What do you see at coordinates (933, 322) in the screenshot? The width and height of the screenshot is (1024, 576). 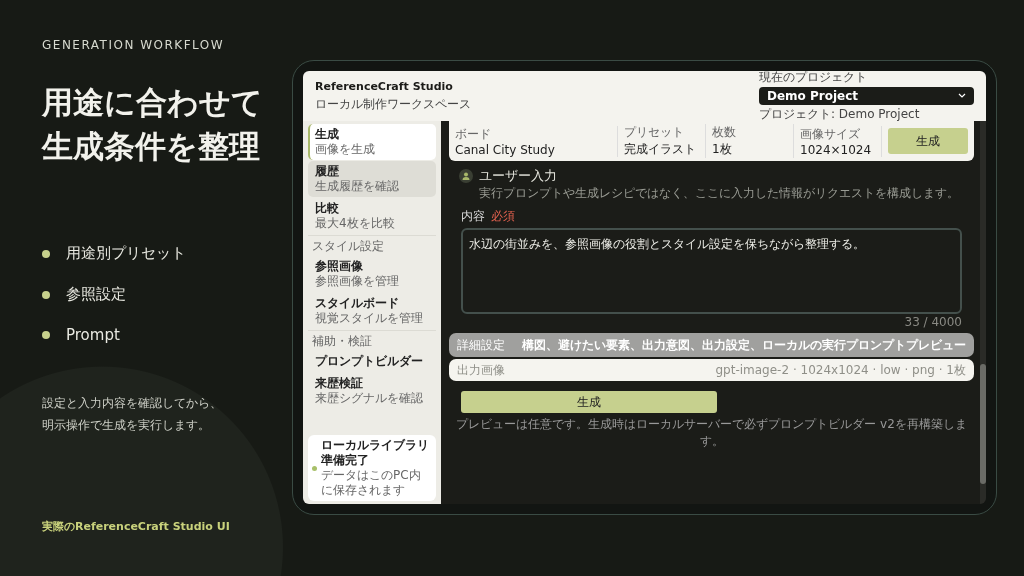 I see `character-counter: 33 / 4000` at bounding box center [933, 322].